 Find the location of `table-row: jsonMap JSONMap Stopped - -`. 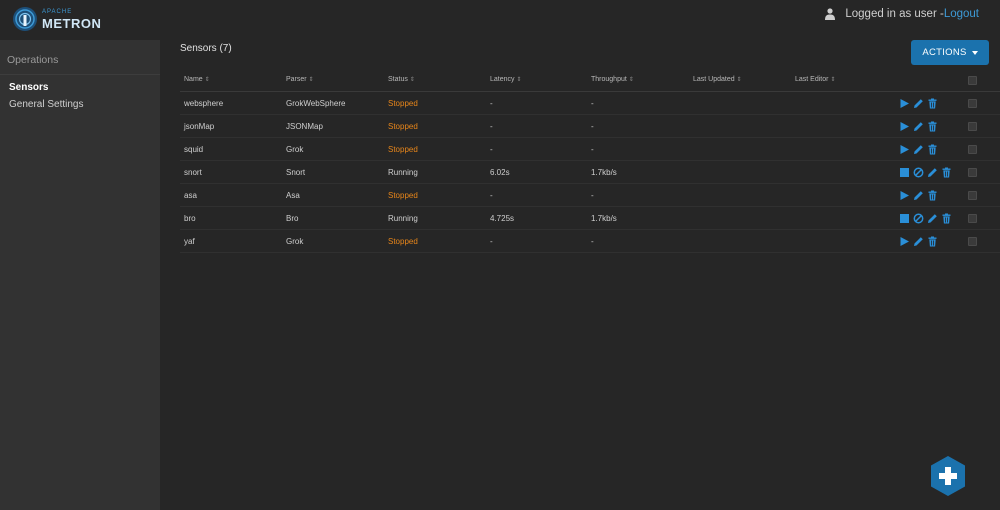

table-row: jsonMap JSONMap Stopped - - is located at coordinates (590, 126).